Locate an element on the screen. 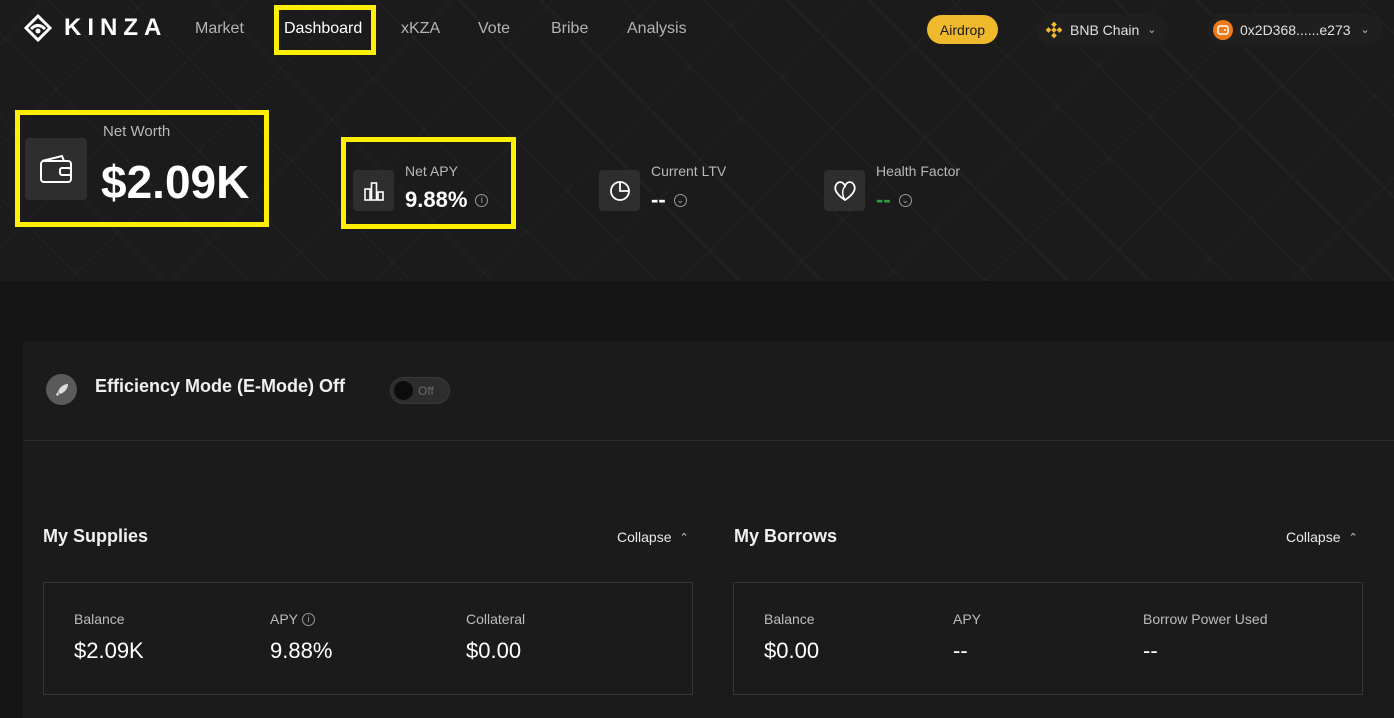 The height and width of the screenshot is (718, 1394). rocket-icon is located at coordinates (61, 389).